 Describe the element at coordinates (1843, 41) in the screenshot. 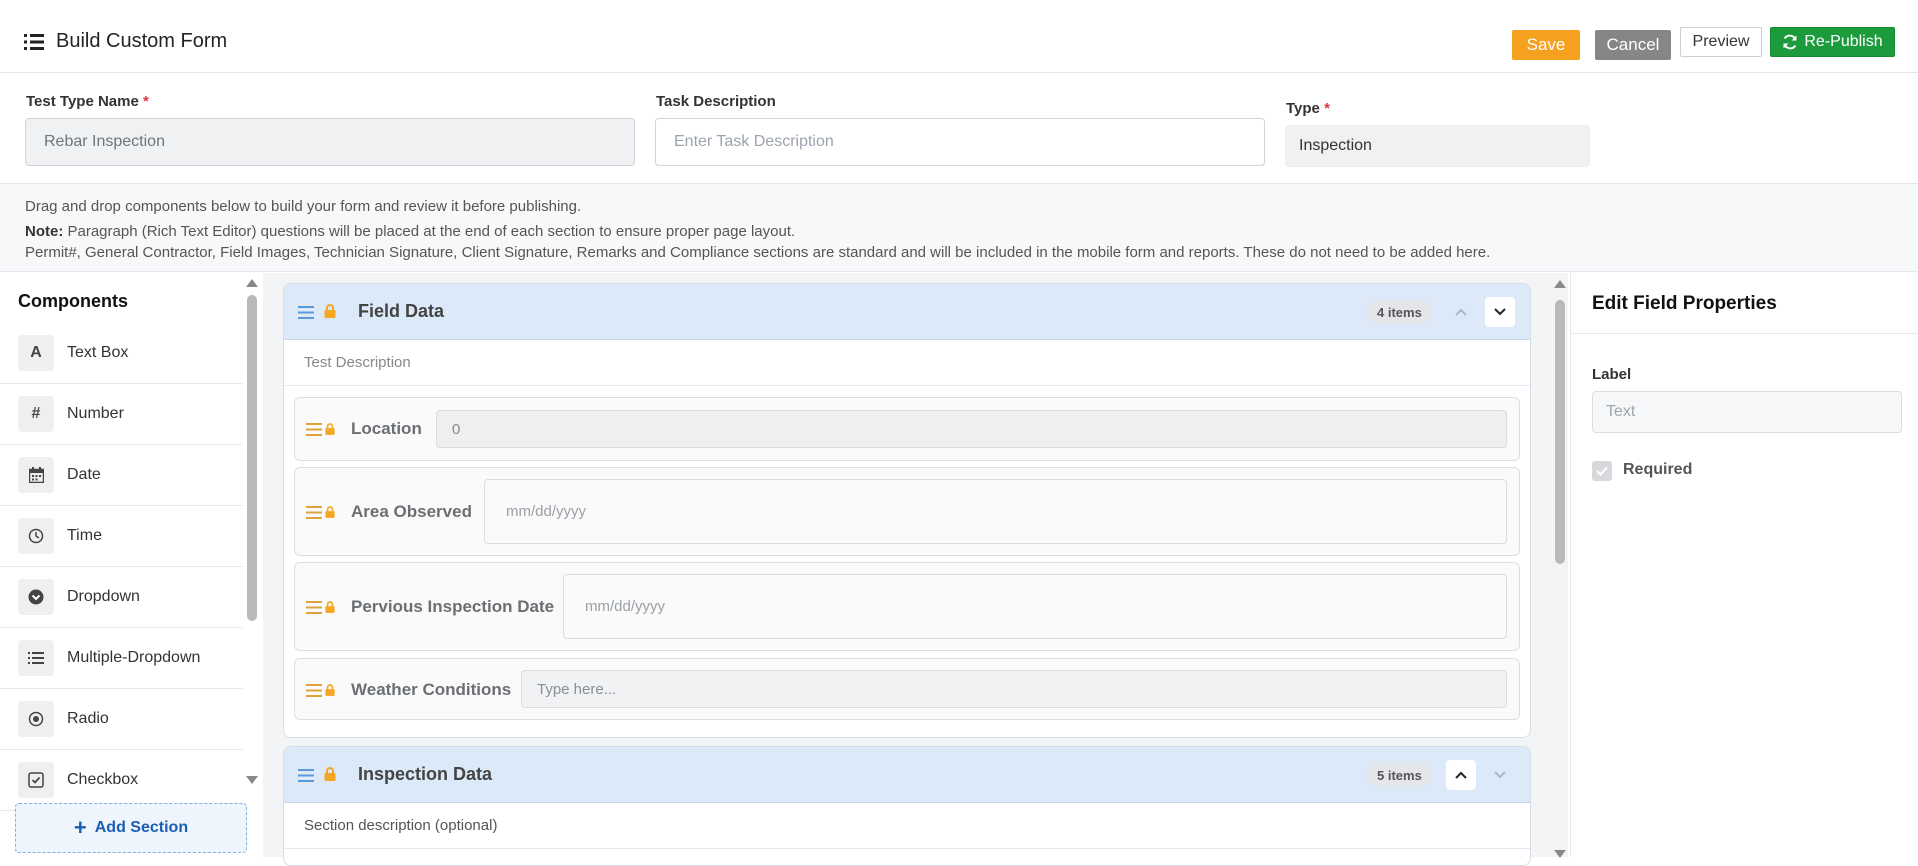

I see `republish-label: Re-Publish` at that location.